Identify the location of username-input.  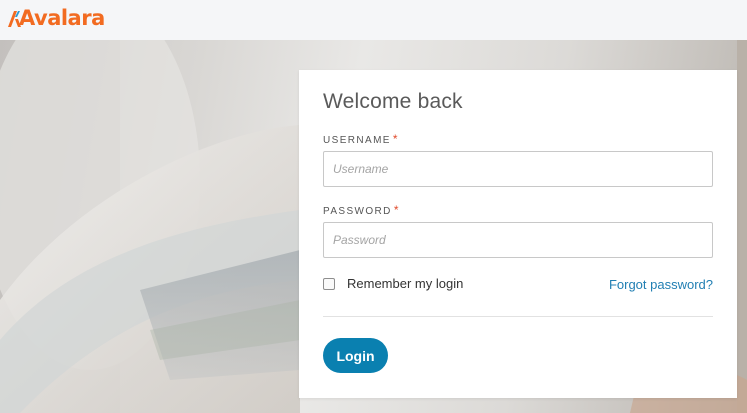
(518, 169).